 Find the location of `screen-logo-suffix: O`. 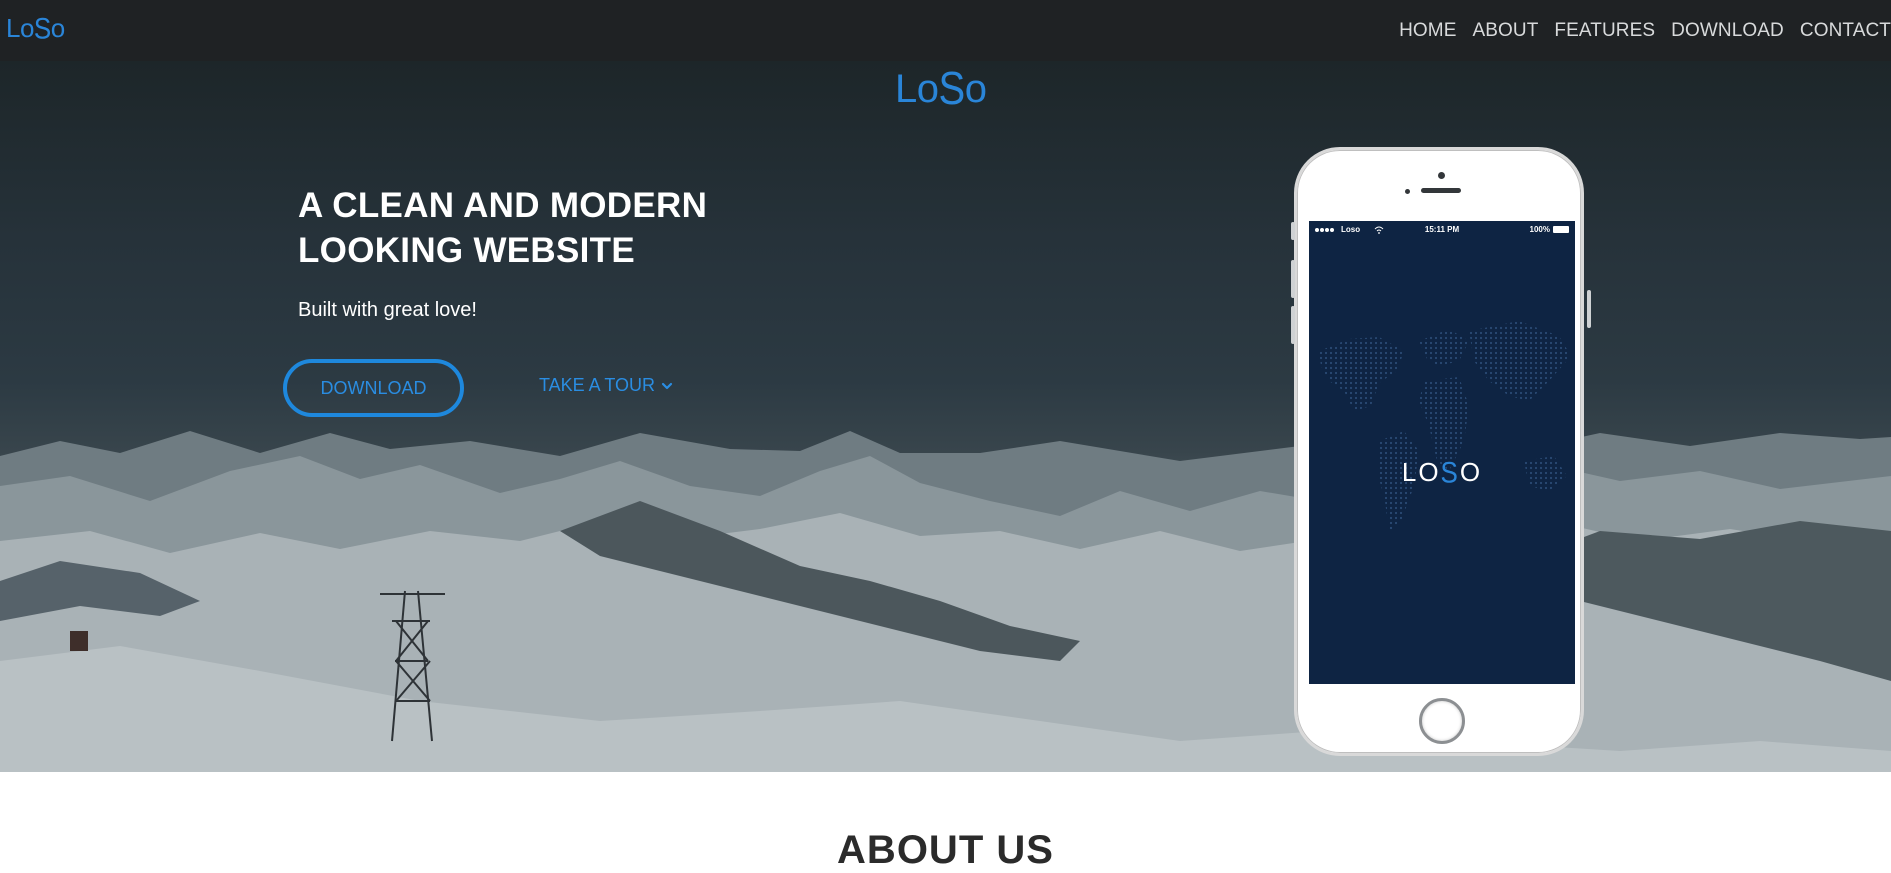

screen-logo-suffix: O is located at coordinates (1471, 472).